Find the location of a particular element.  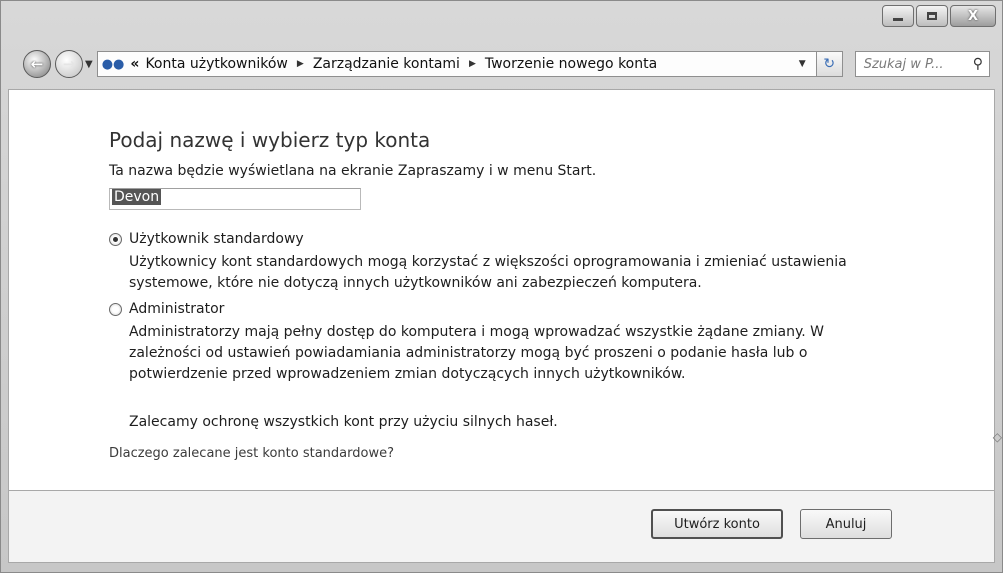

account-name-input: Devon is located at coordinates (235, 199).